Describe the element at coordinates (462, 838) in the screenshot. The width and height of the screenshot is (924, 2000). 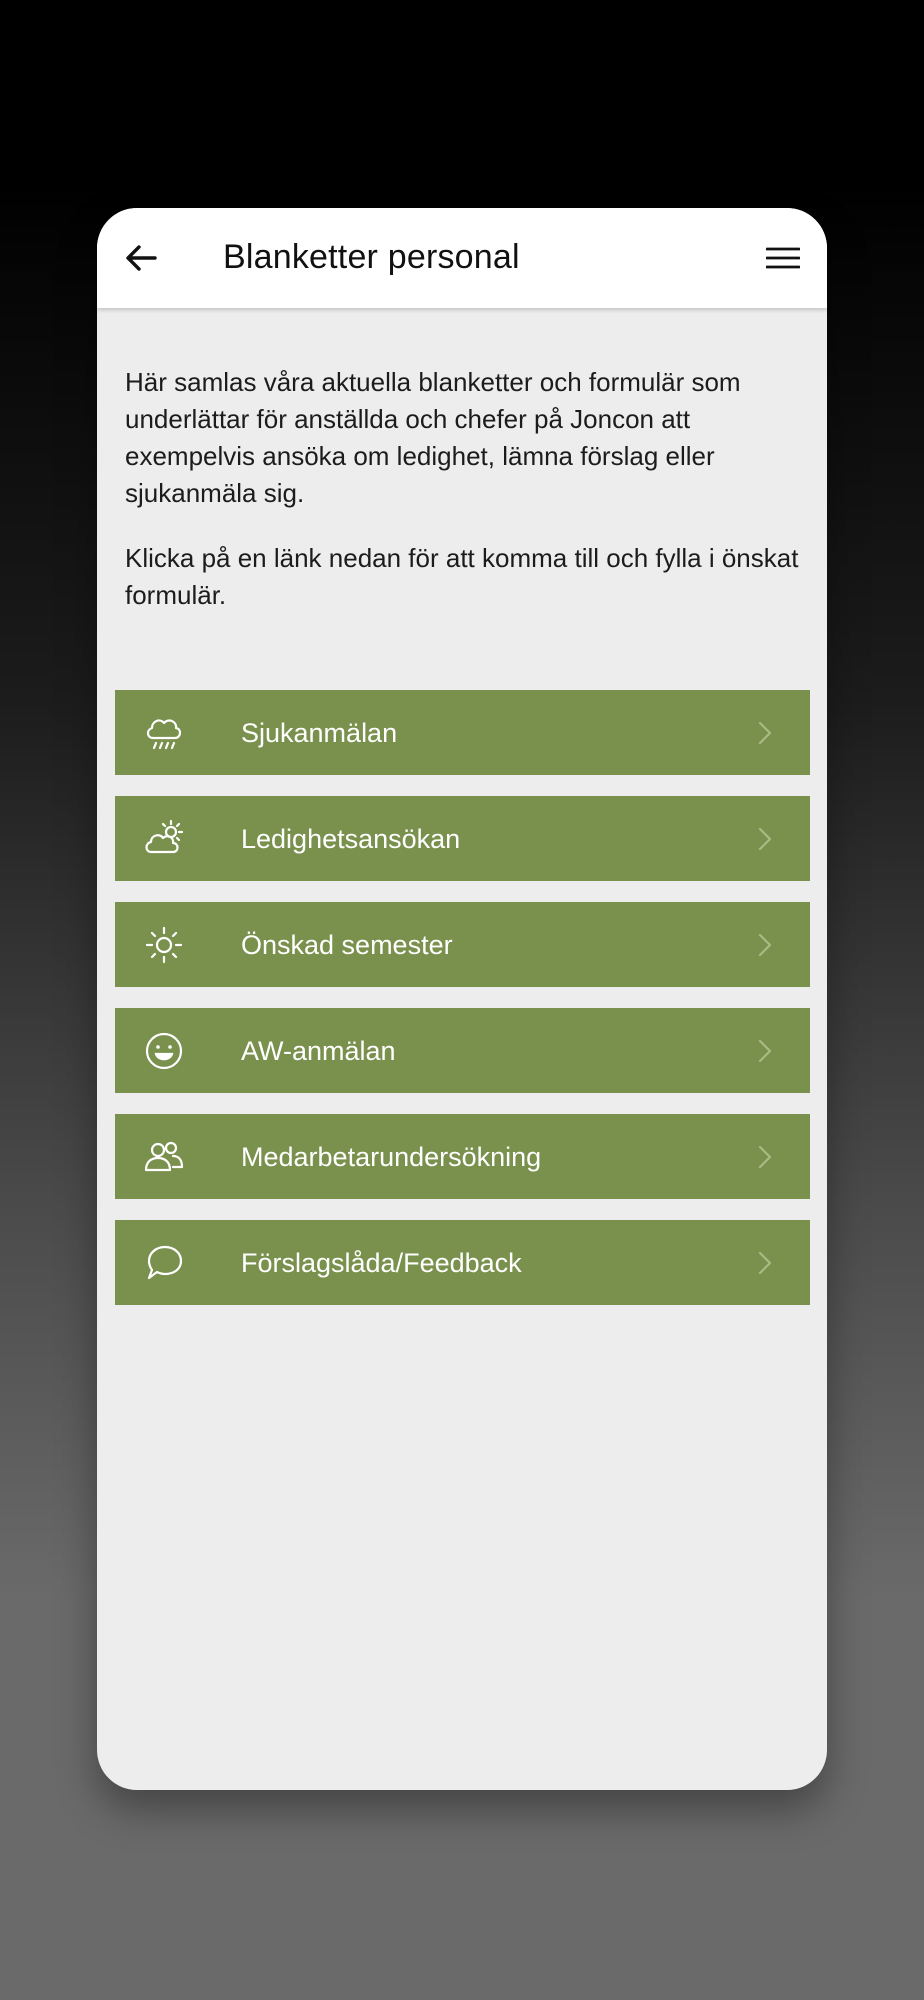
I see `link-ledighetsansokan: Ledighetsansökan` at that location.